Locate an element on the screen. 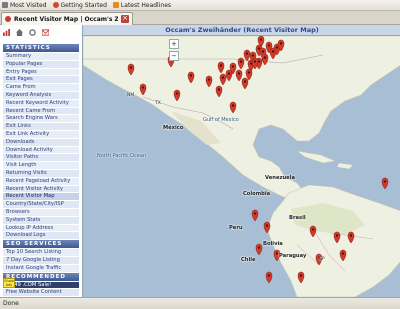 This screenshot has height=309, width=400. hispaniola-island is located at coordinates (345, 166).